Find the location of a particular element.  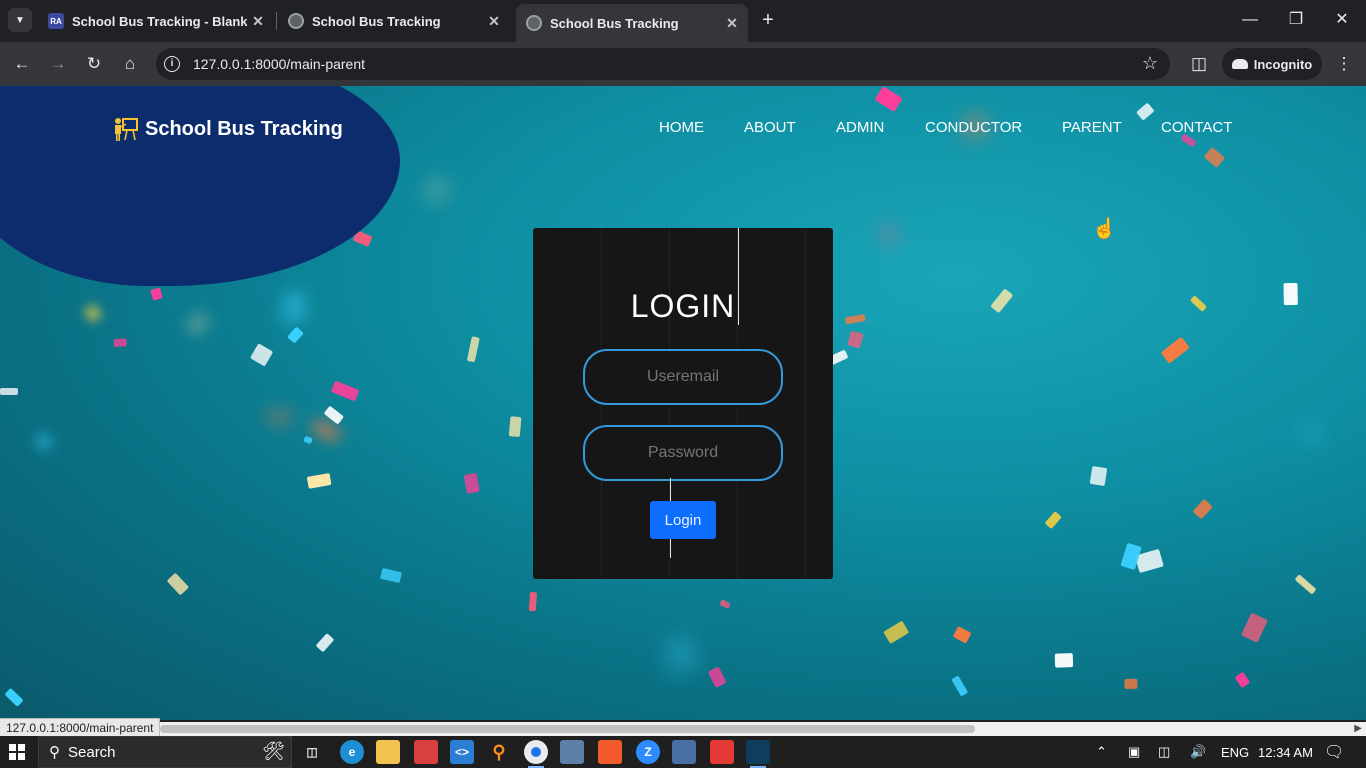

address-bar: i 127.0.0.1:8000/main-parent ☆ is located at coordinates (663, 64).